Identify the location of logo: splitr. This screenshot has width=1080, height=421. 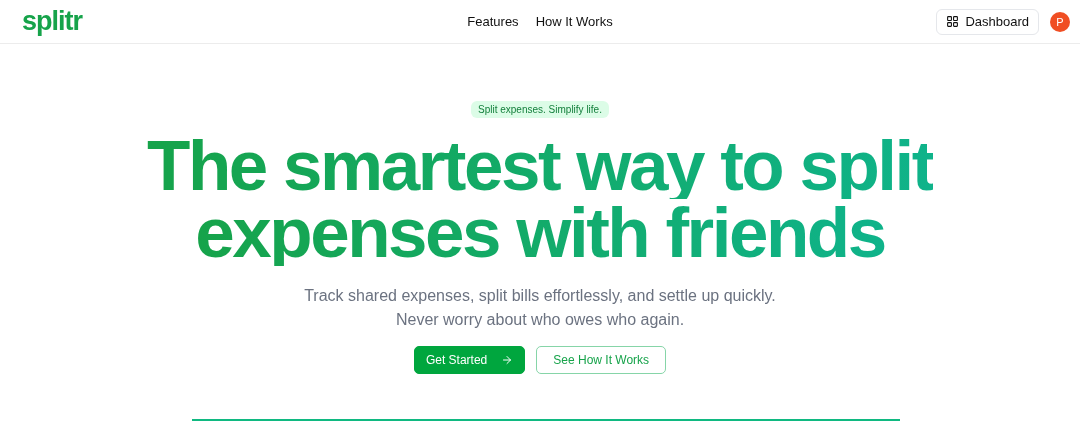
(52, 21).